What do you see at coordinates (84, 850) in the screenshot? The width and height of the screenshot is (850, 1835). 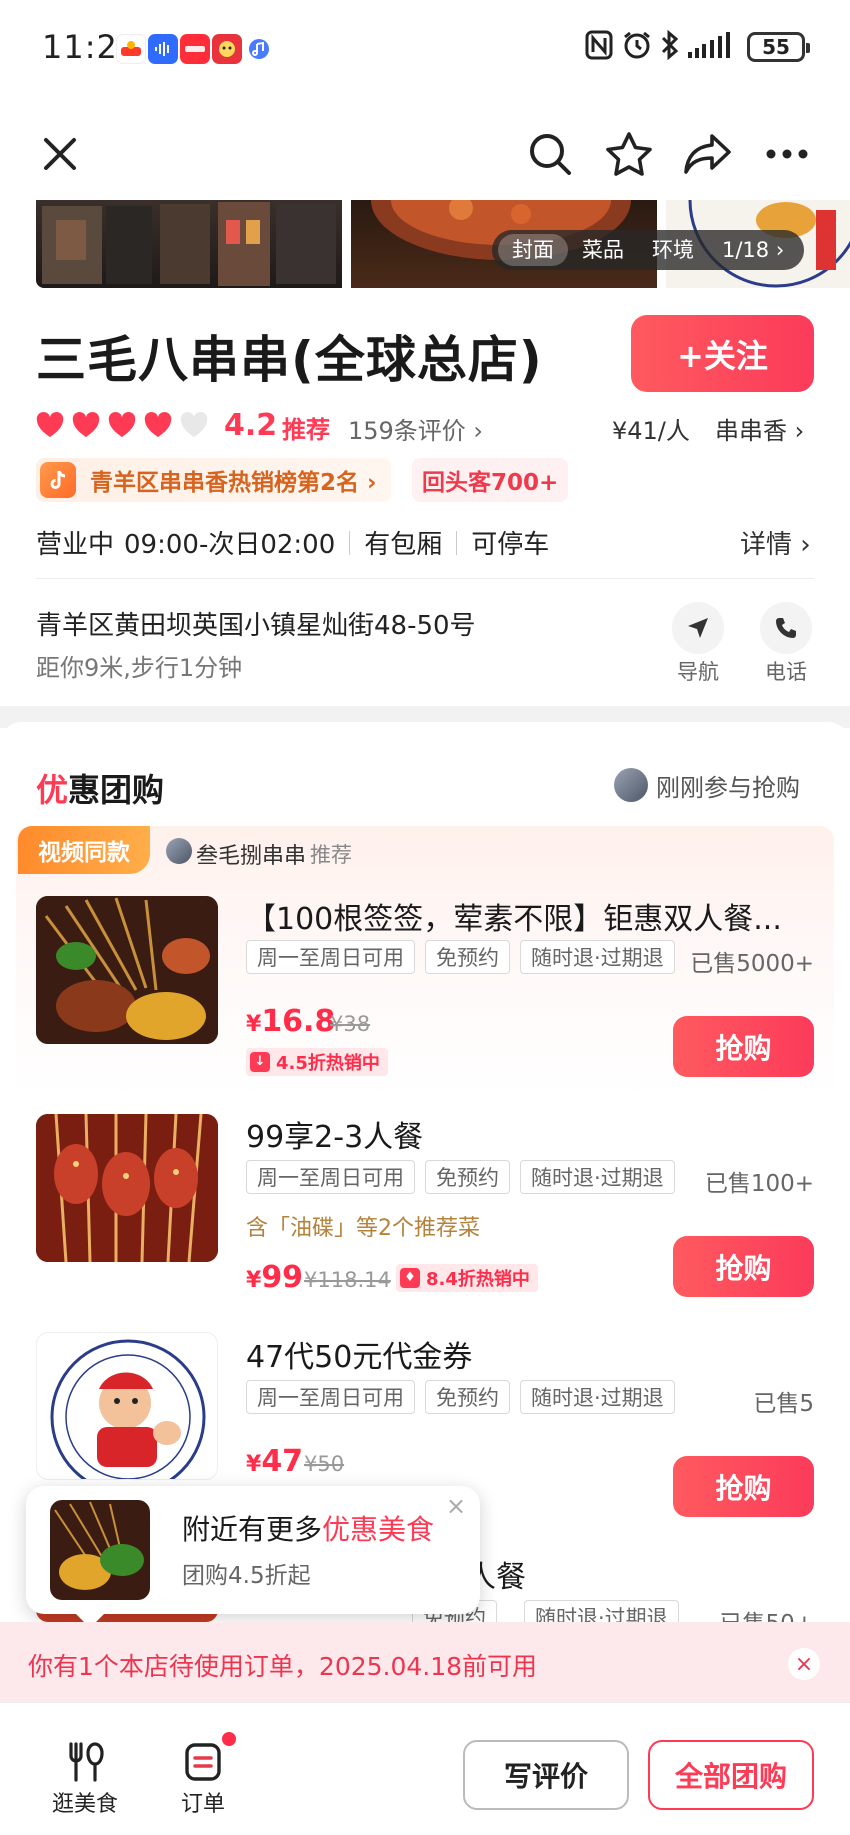 I see `video-same-tag: 视频同款` at bounding box center [84, 850].